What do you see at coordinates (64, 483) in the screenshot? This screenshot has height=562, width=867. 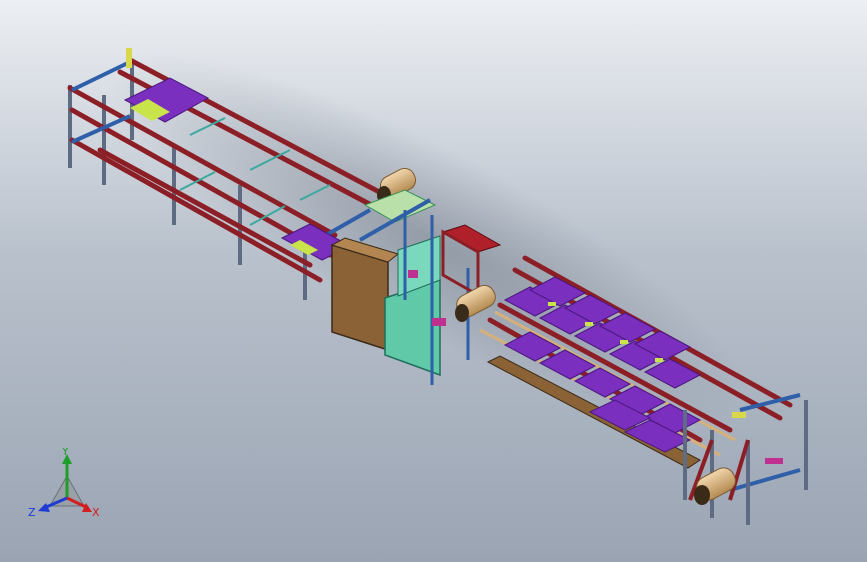 I see `xyz-triad-icon: Y X Z` at bounding box center [64, 483].